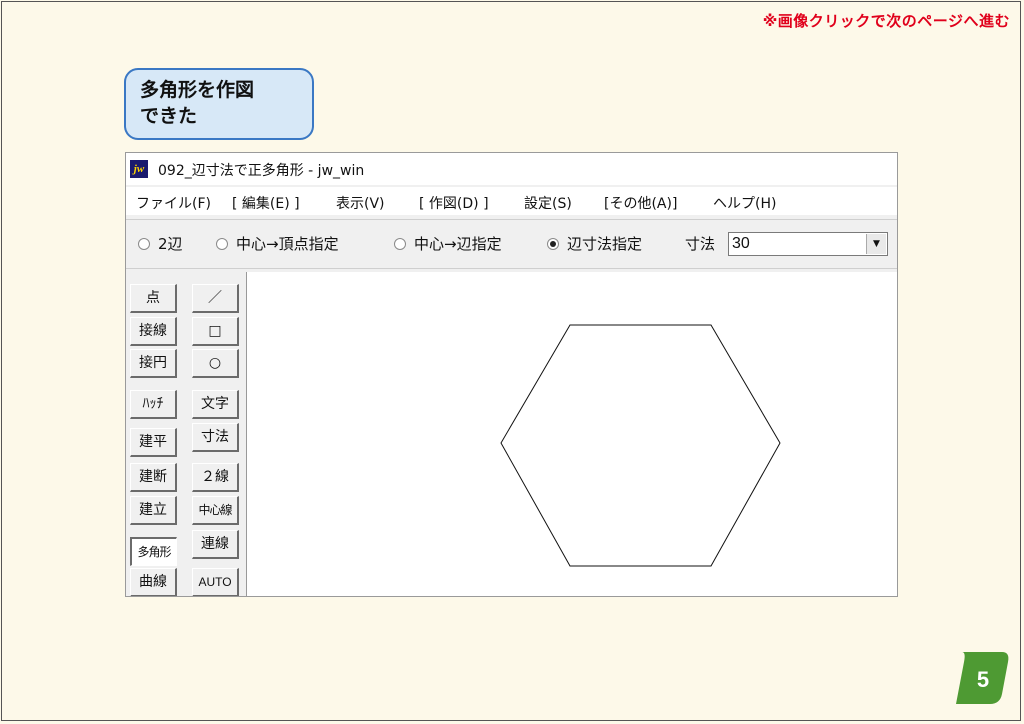 The height and width of the screenshot is (724, 1024). What do you see at coordinates (454, 203) in the screenshot?
I see `menu-draw: [ 作図(D) ]` at bounding box center [454, 203].